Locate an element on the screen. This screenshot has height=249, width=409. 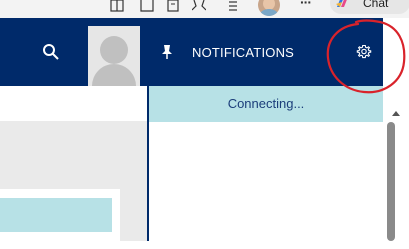
highlight-row is located at coordinates (56, 215).